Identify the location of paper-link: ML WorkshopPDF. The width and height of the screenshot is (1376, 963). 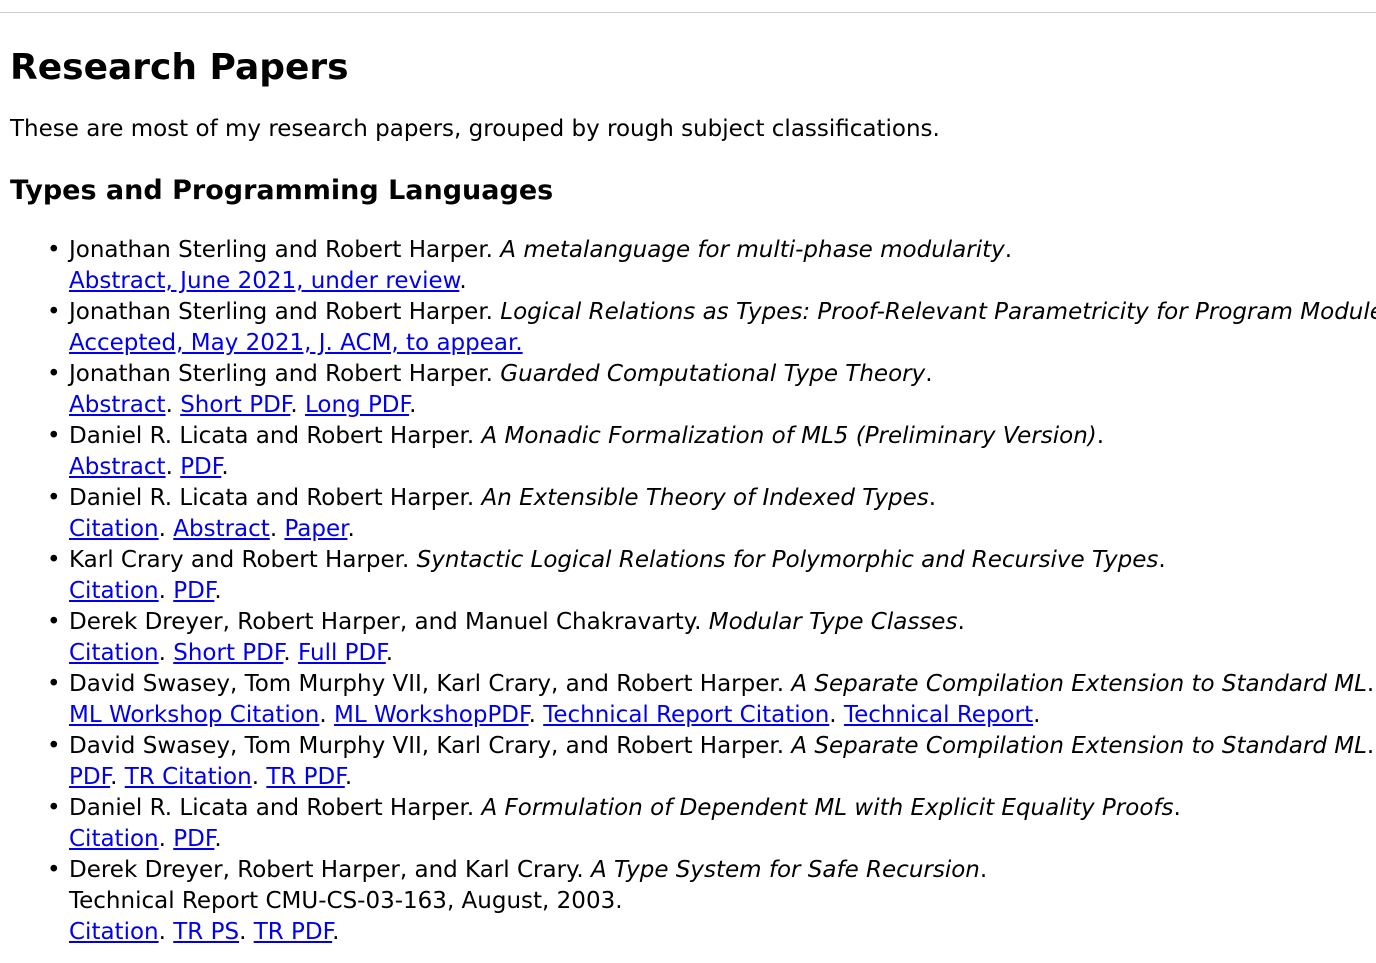
(431, 715).